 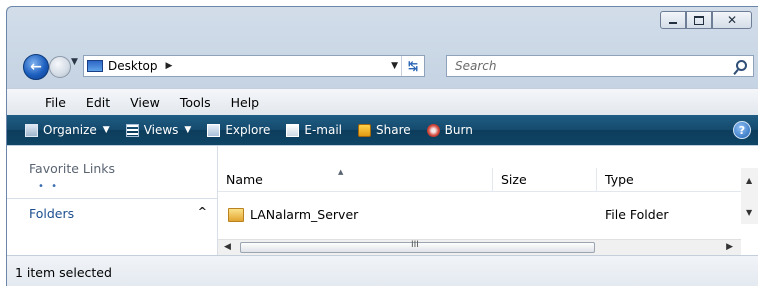 I want to click on explore-icon, so click(x=214, y=130).